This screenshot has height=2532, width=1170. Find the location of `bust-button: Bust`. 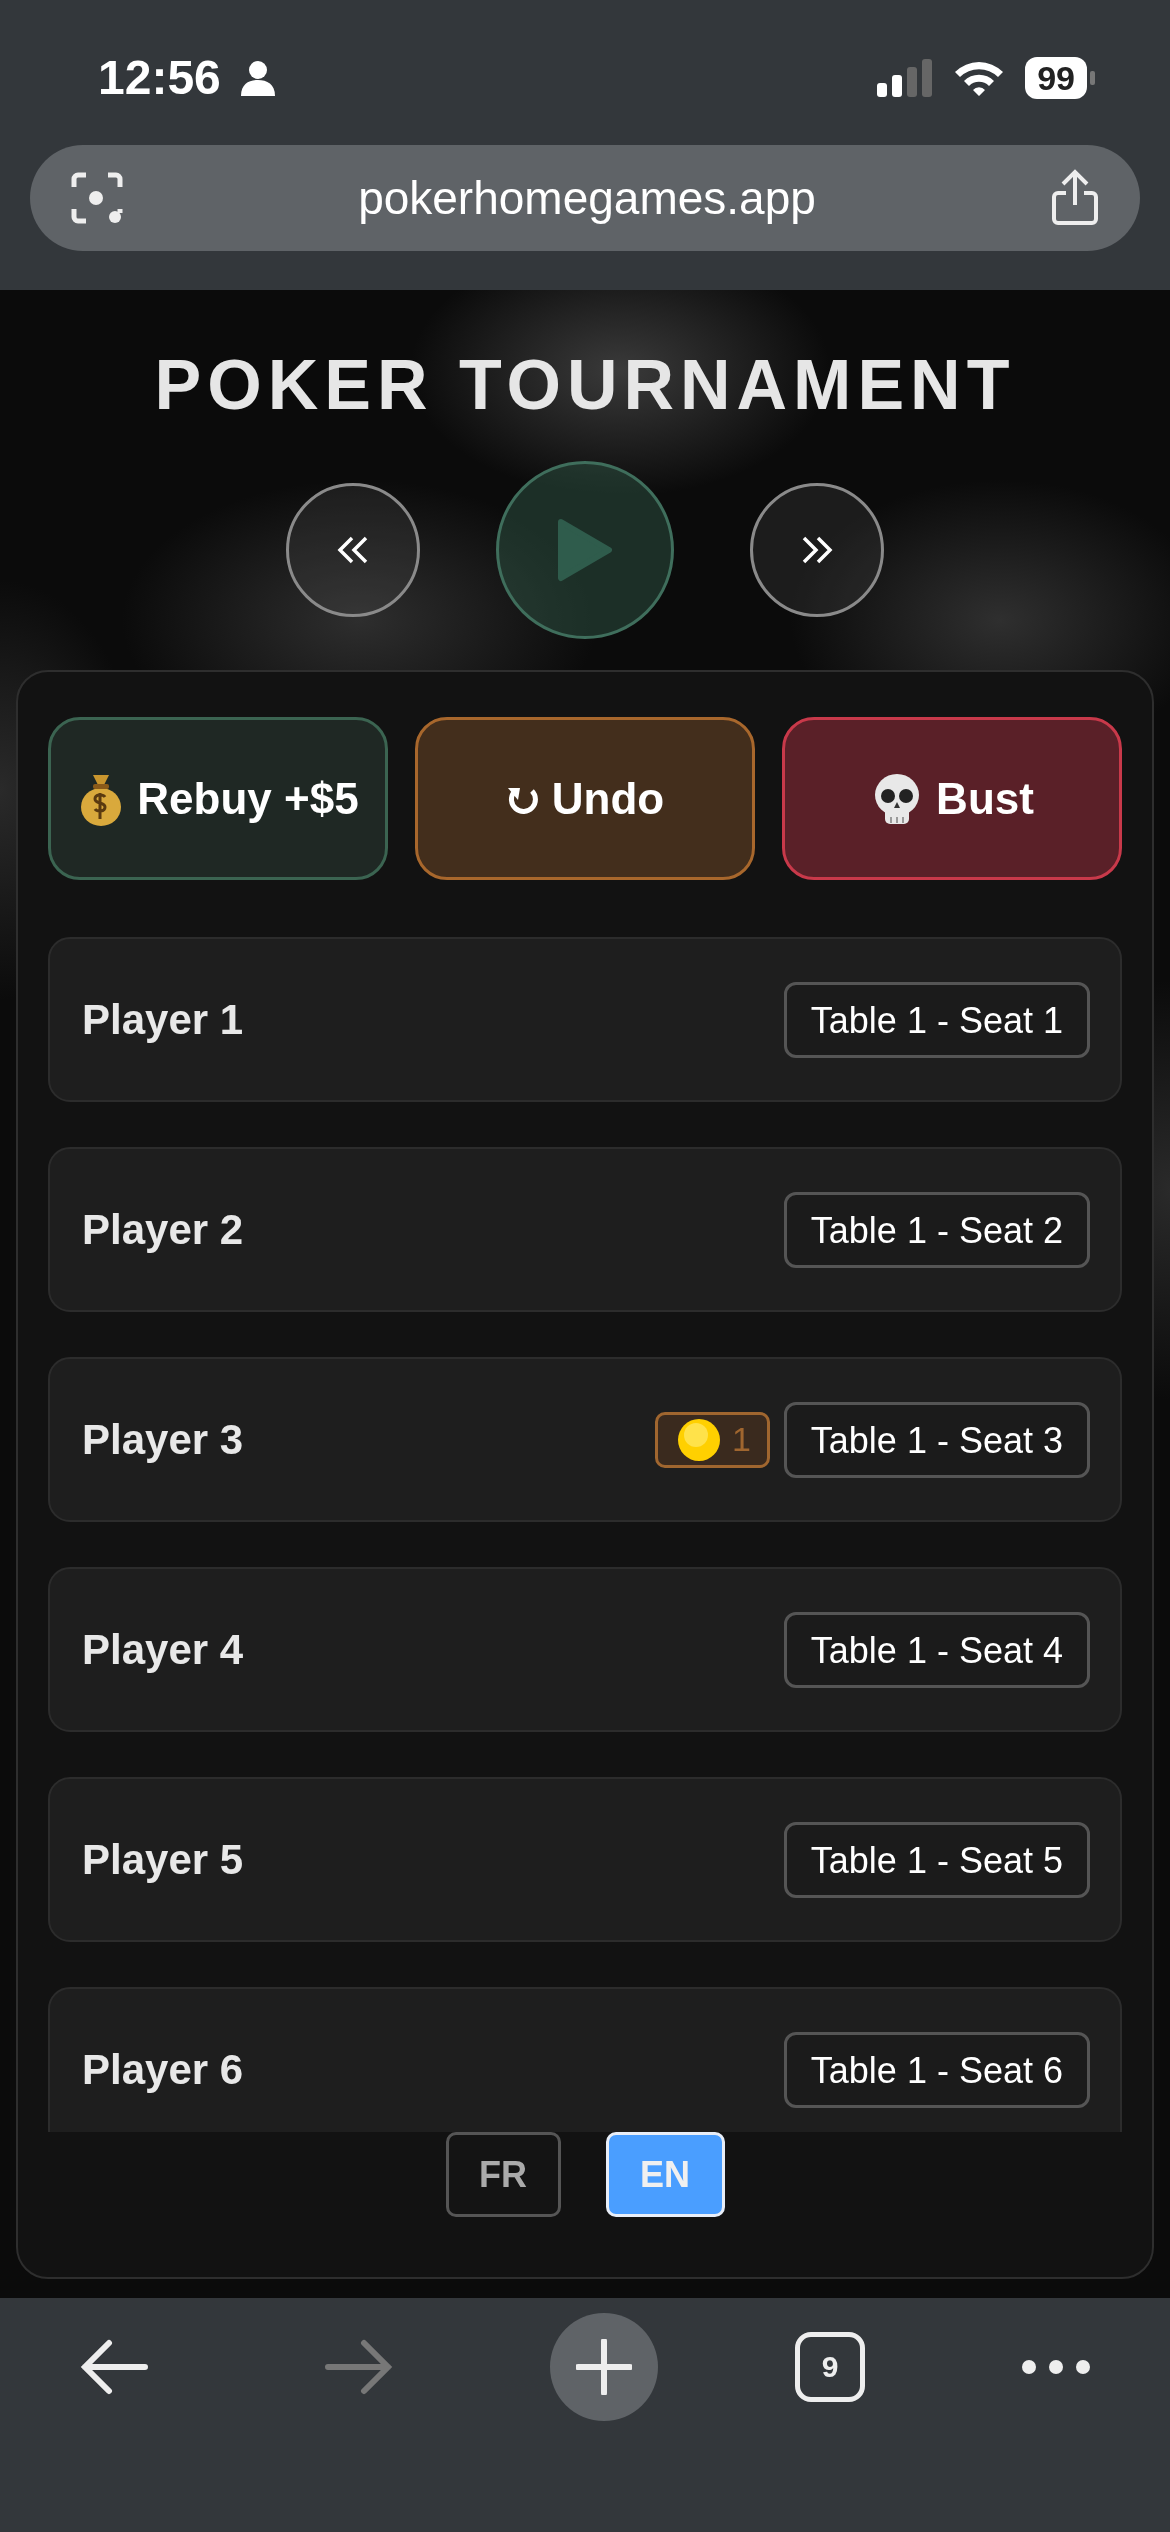

bust-button: Bust is located at coordinates (952, 798).